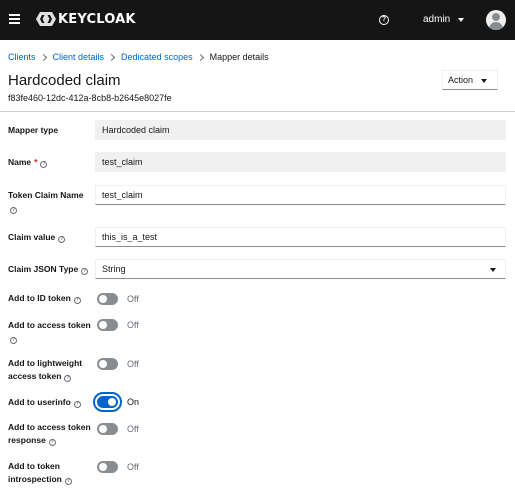 This screenshot has width=515, height=500. I want to click on page-title: Hardcoded claim, so click(64, 80).